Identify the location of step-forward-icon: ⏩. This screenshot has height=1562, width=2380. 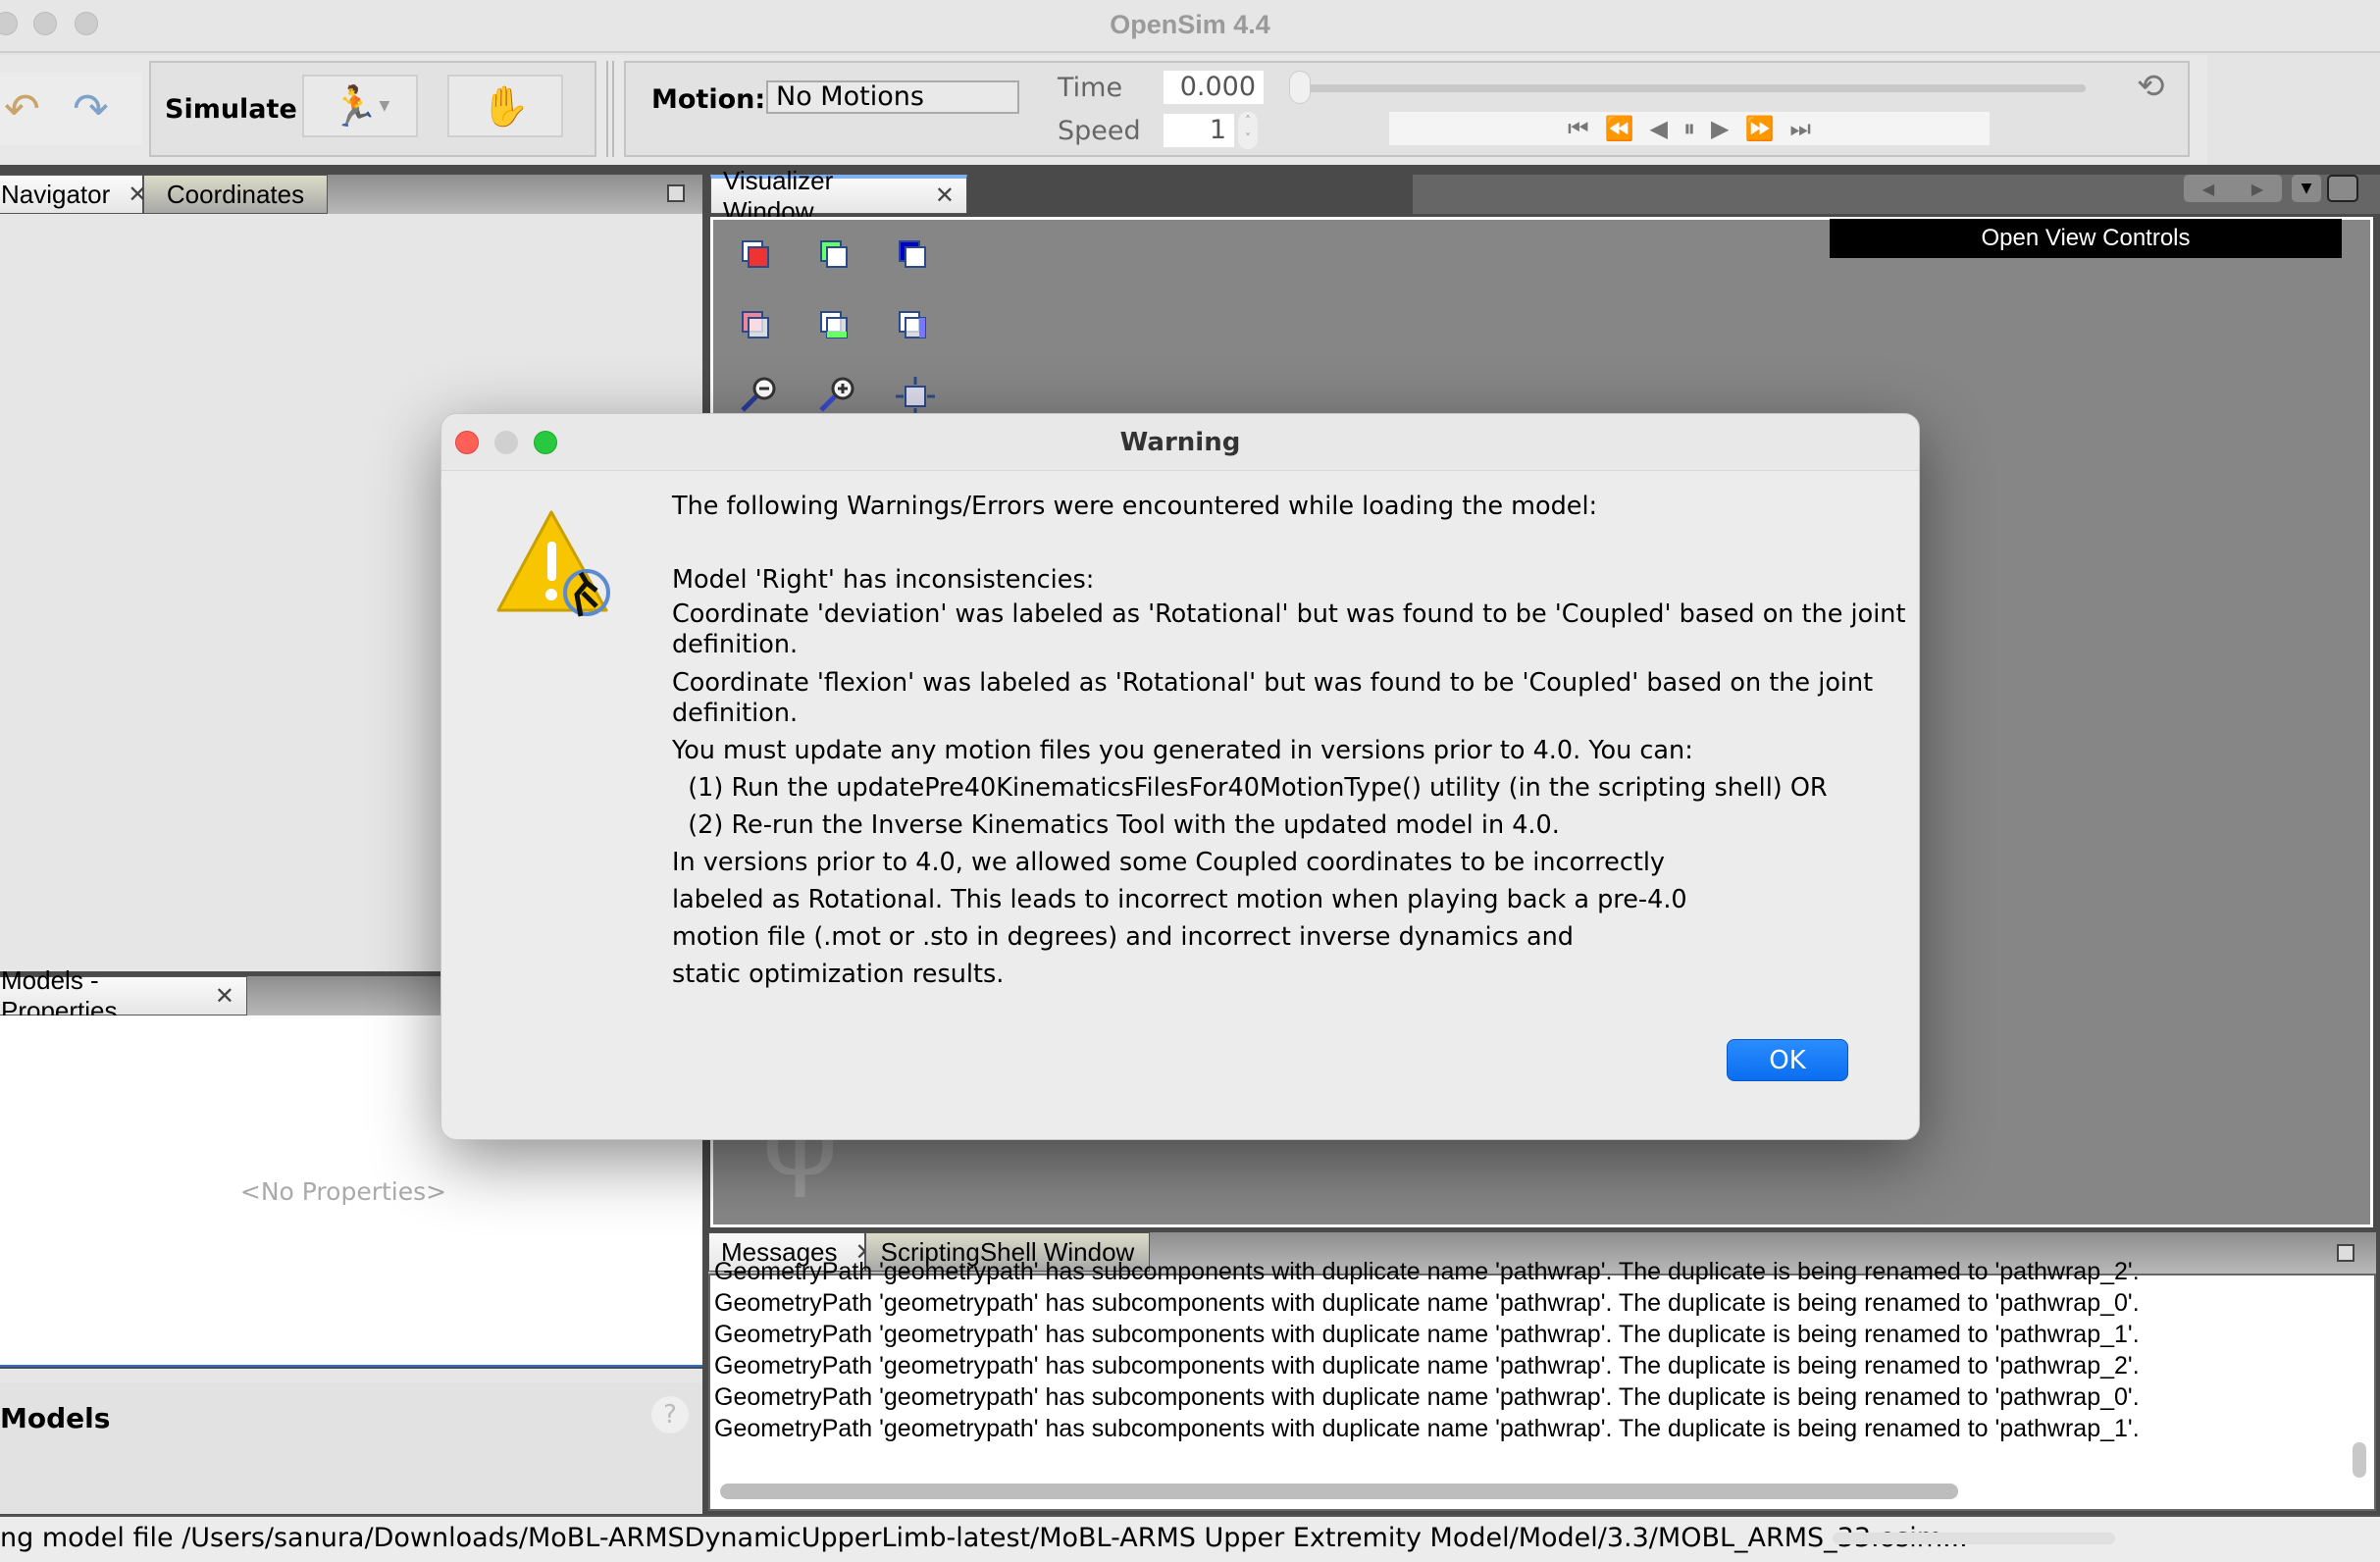
(1759, 129).